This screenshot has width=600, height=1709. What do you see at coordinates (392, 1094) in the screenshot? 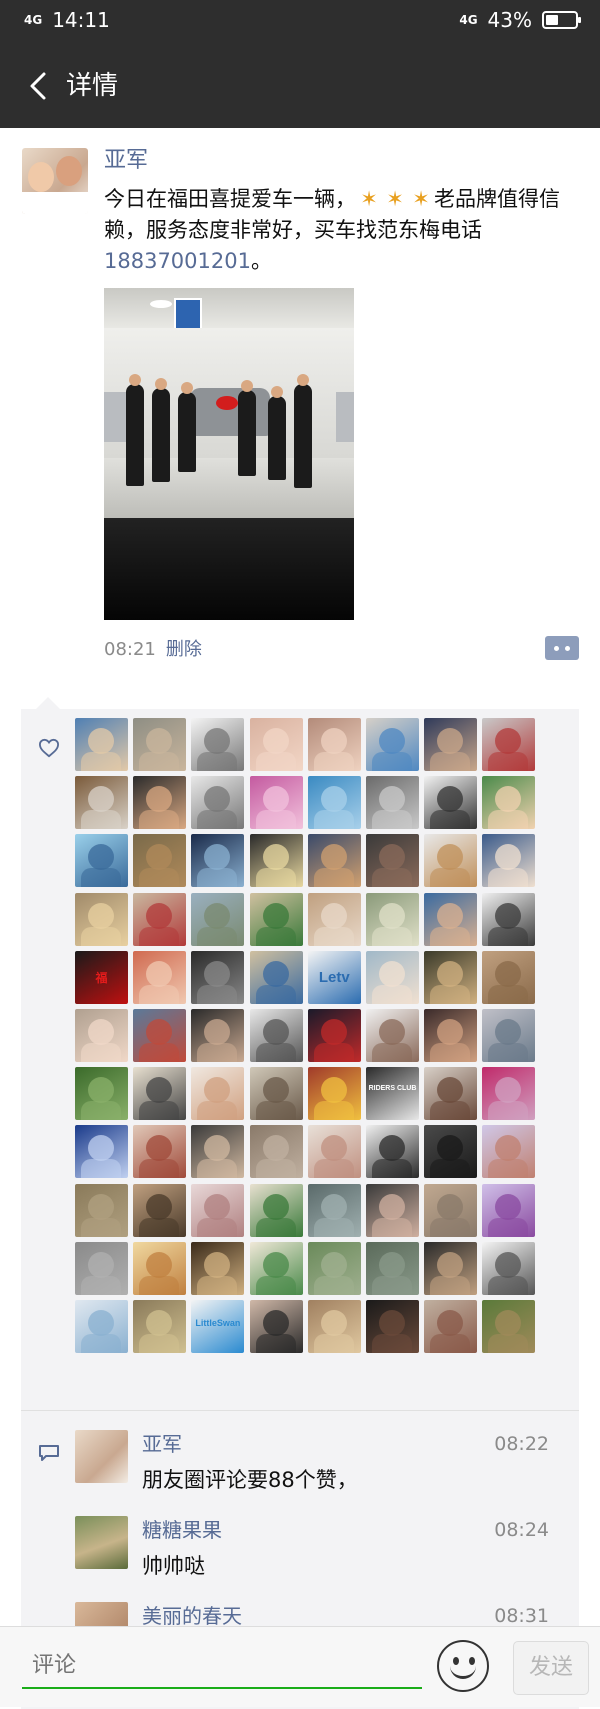
I see `like-avatar: RIDERS CLUB` at bounding box center [392, 1094].